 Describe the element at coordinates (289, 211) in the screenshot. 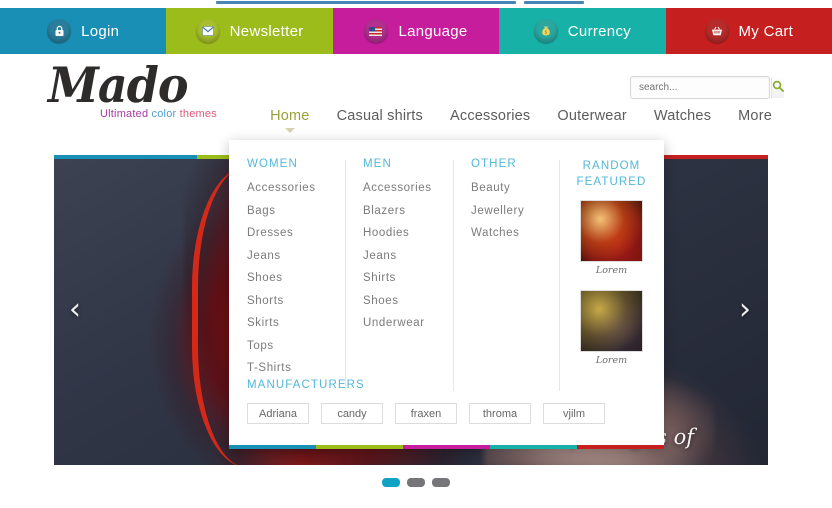

I see `megamenu-link-women-bags: Bags` at that location.